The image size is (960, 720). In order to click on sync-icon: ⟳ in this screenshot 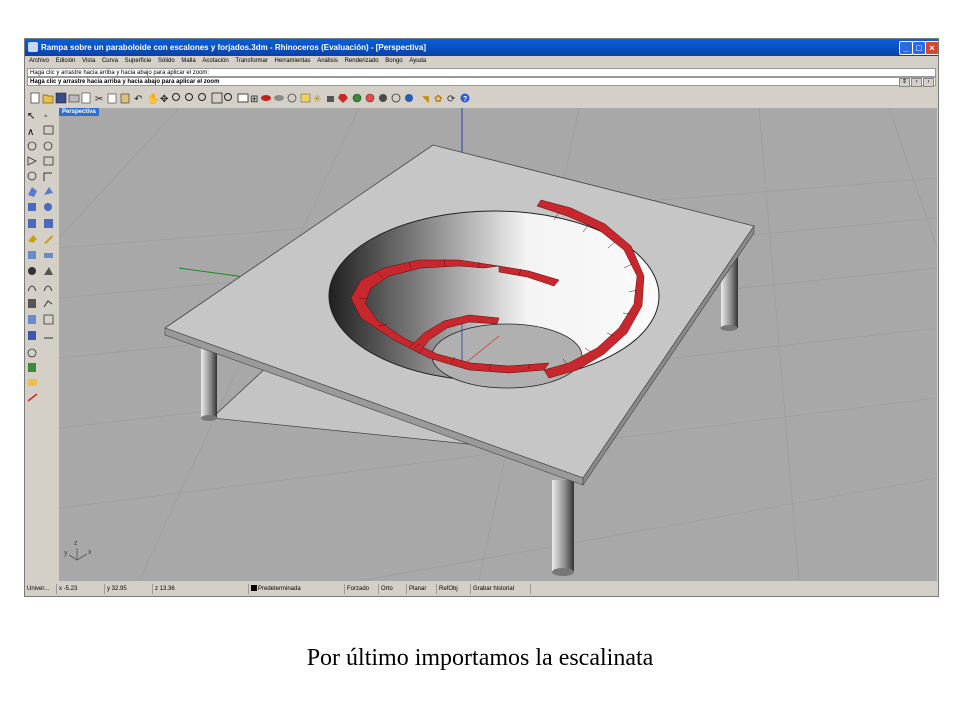, I will do `click(451, 99)`.